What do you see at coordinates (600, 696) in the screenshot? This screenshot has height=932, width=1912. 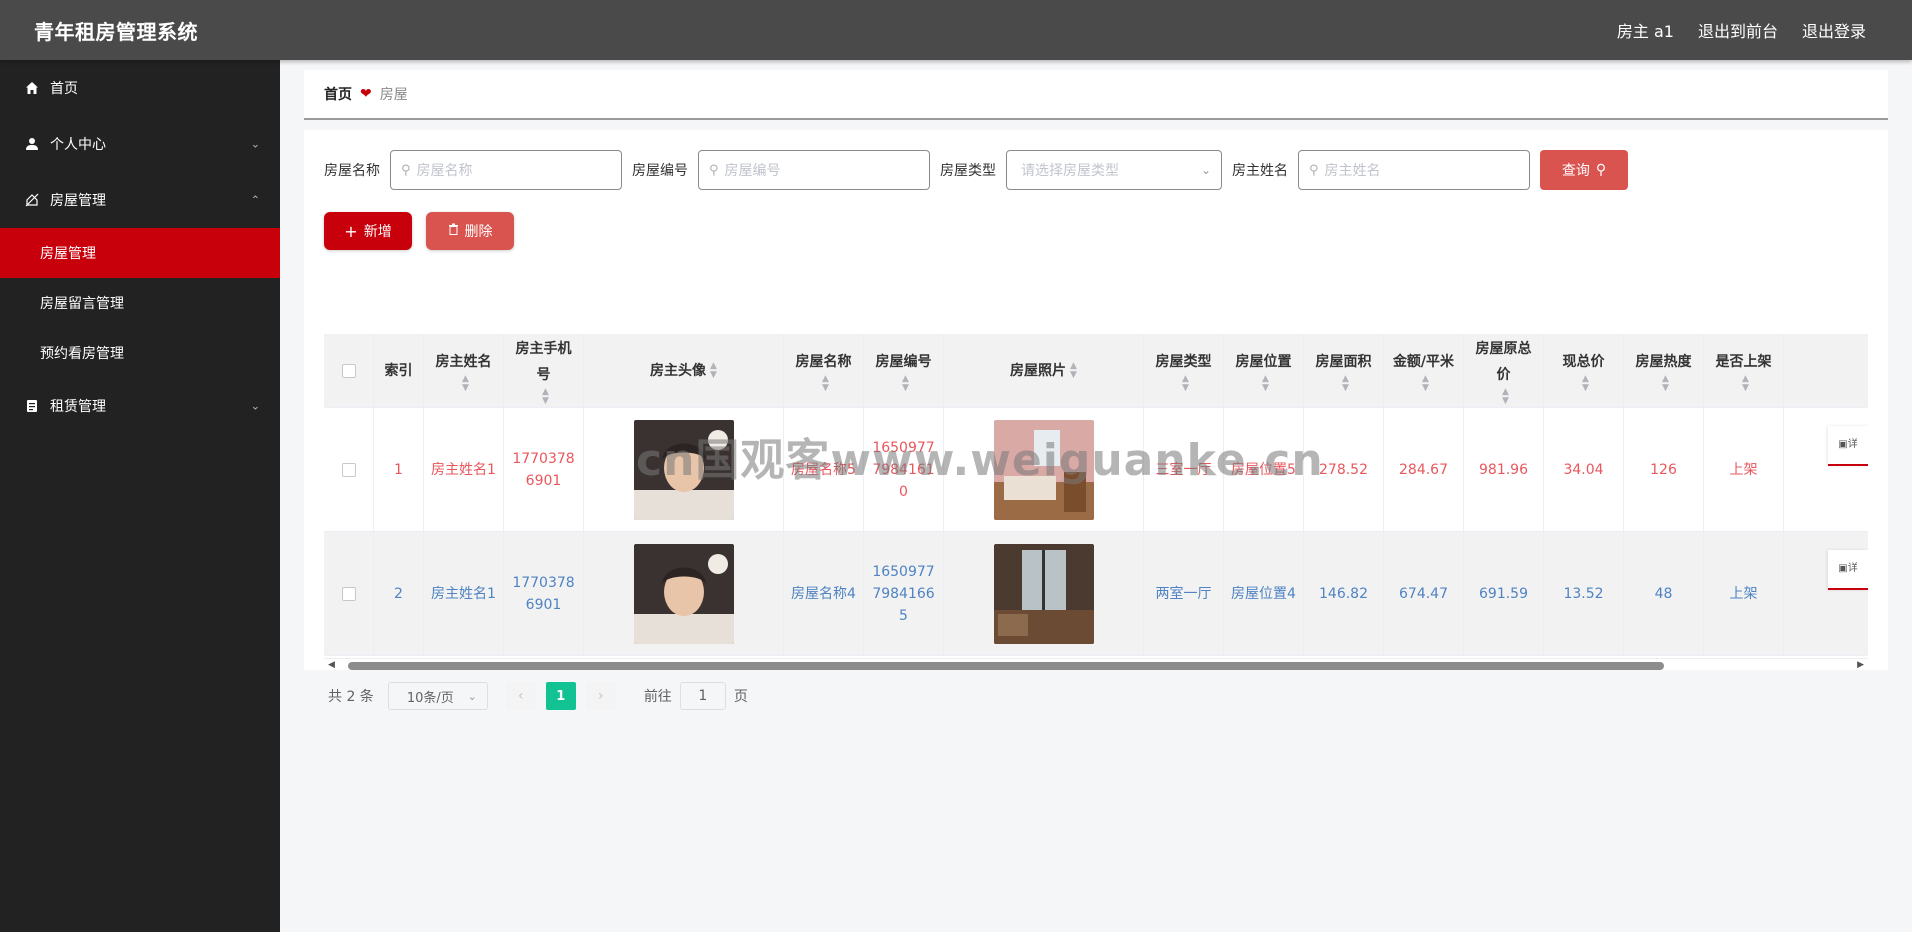 I see `next-page-button: ›` at bounding box center [600, 696].